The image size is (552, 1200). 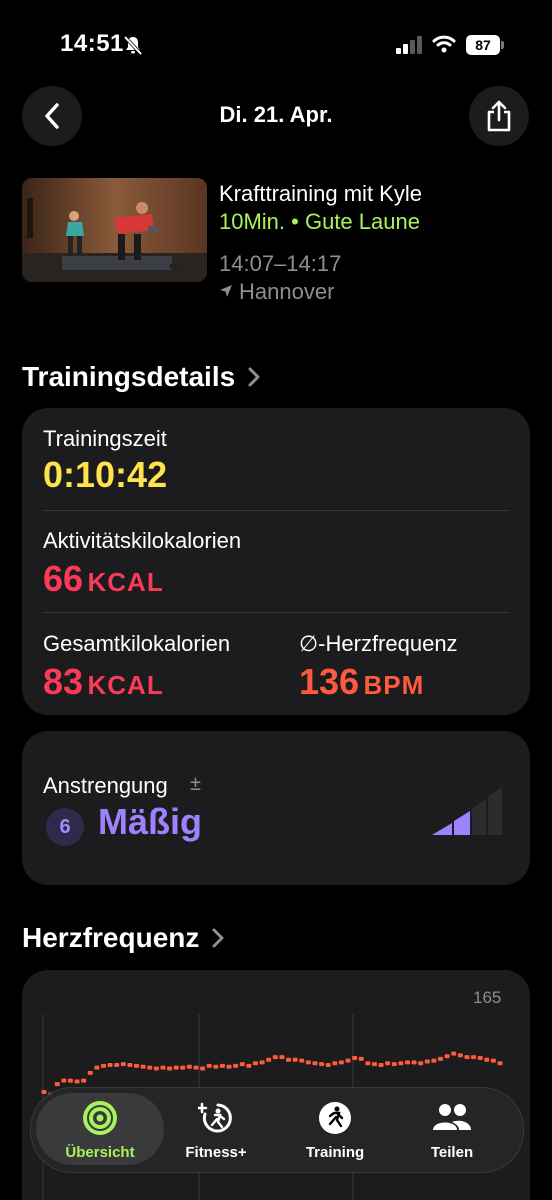 What do you see at coordinates (125, 685) in the screenshot?
I see `total-kcal-unit: KCAL` at bounding box center [125, 685].